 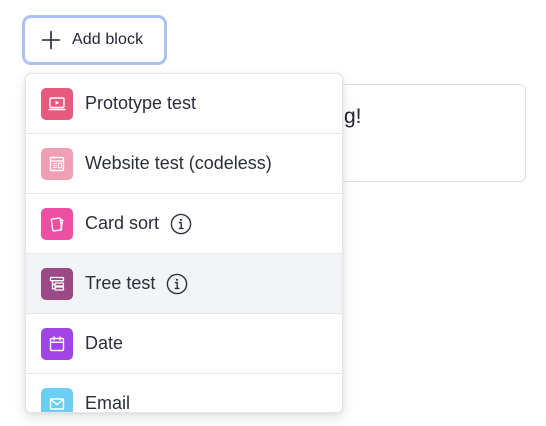 I want to click on menu-item-label: Email, so click(x=108, y=403).